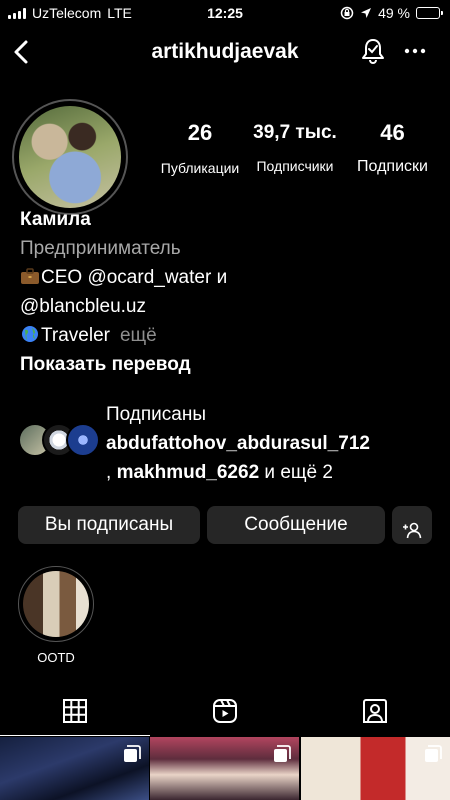 The height and width of the screenshot is (800, 450). I want to click on reels-icon, so click(225, 711).